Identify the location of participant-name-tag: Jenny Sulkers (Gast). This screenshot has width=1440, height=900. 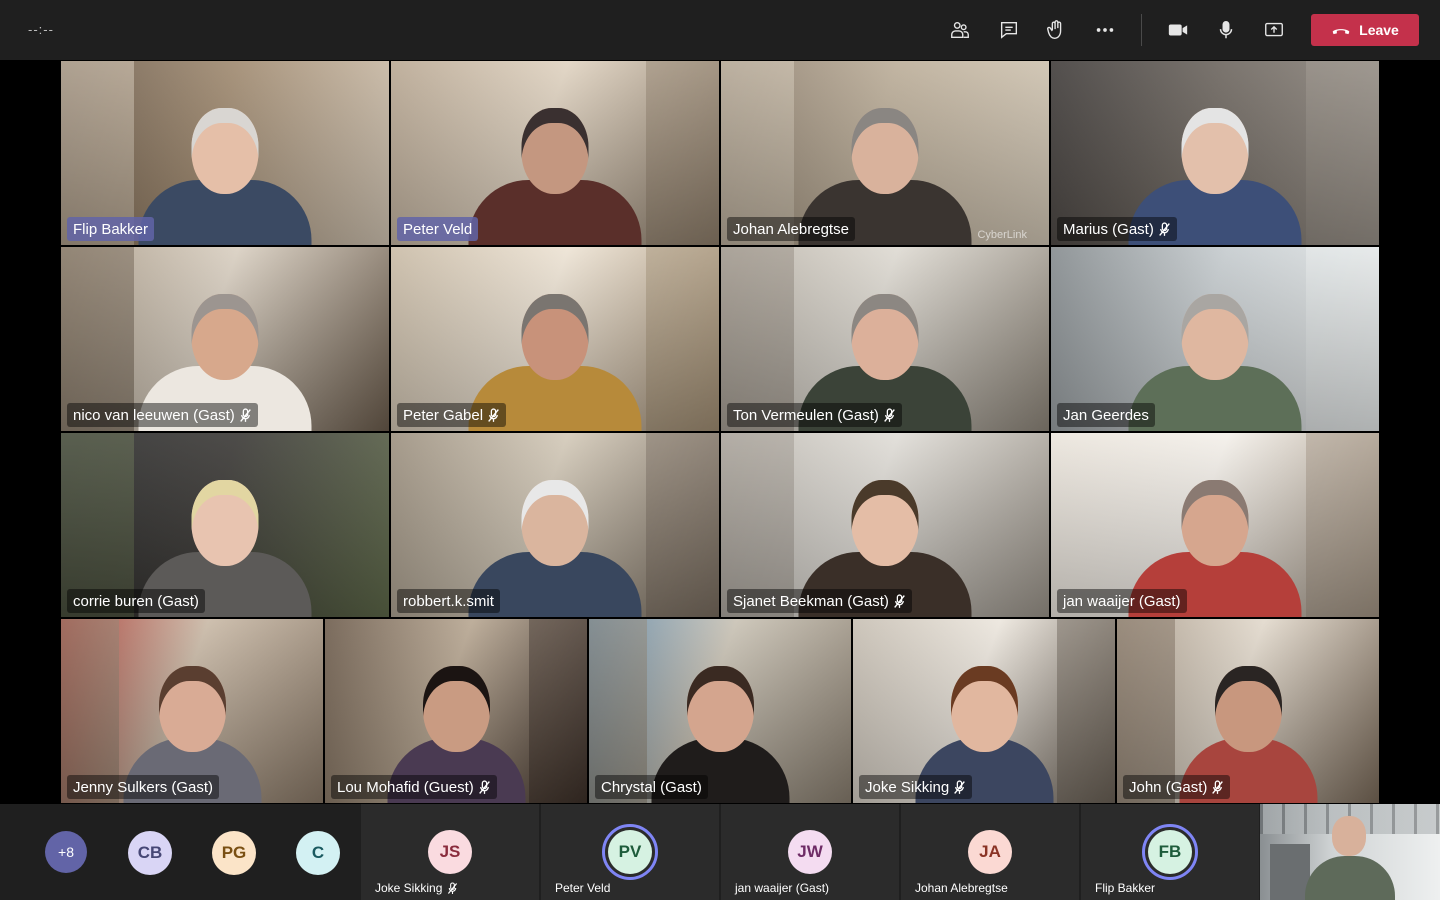
(143, 787).